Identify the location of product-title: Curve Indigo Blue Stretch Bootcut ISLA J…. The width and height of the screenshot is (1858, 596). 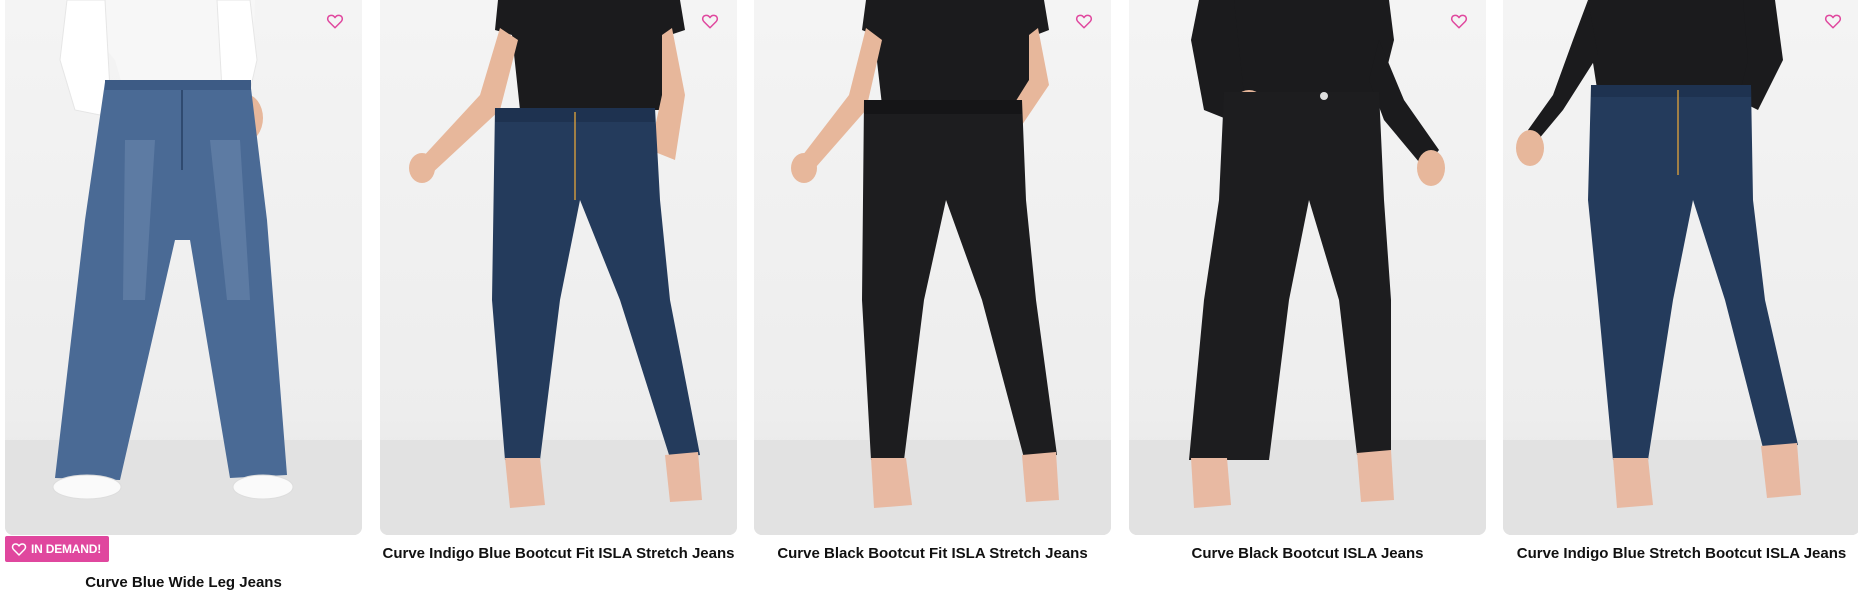
(1680, 554).